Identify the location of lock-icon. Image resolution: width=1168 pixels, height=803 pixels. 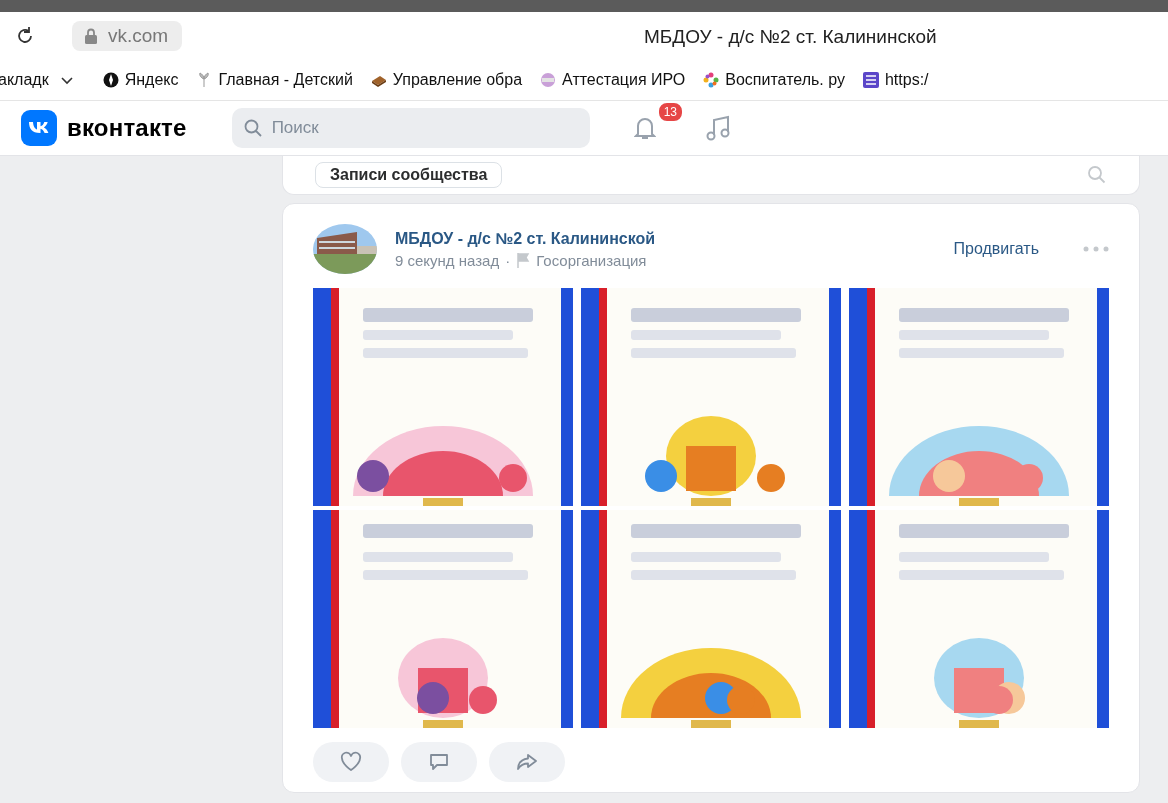
(91, 36).